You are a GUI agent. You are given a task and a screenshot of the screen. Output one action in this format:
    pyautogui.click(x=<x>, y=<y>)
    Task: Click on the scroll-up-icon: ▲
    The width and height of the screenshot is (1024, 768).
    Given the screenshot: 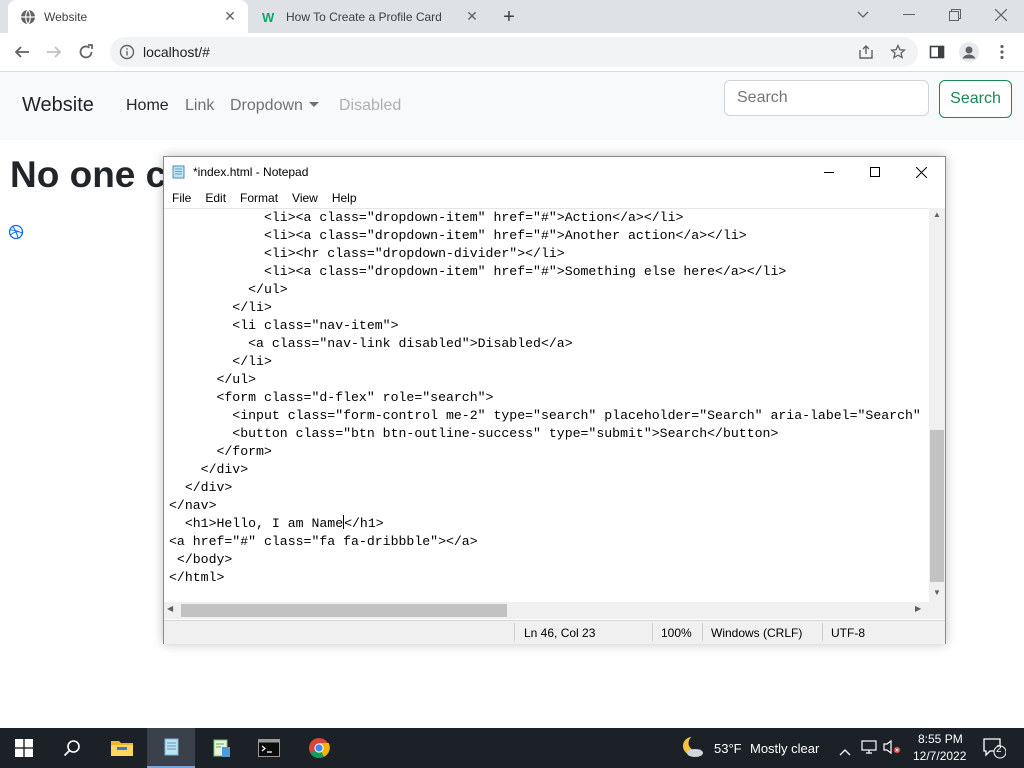 What is the action you would take?
    pyautogui.click(x=937, y=216)
    